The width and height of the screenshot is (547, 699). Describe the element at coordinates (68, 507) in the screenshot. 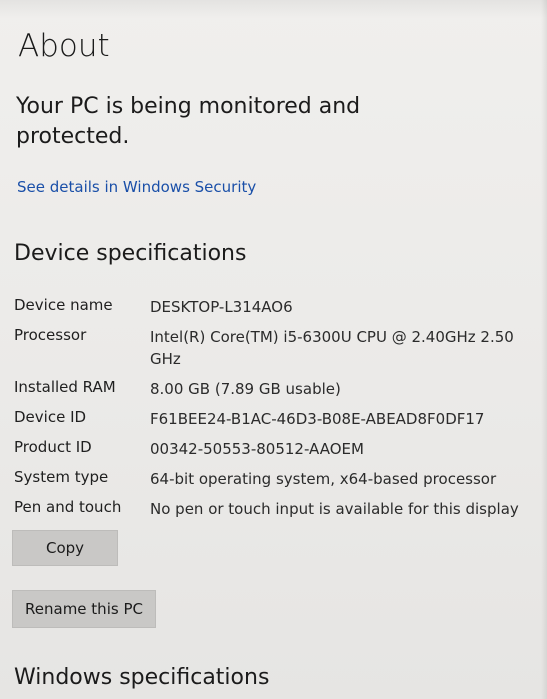

I see `spec-label: Pen and touch` at that location.